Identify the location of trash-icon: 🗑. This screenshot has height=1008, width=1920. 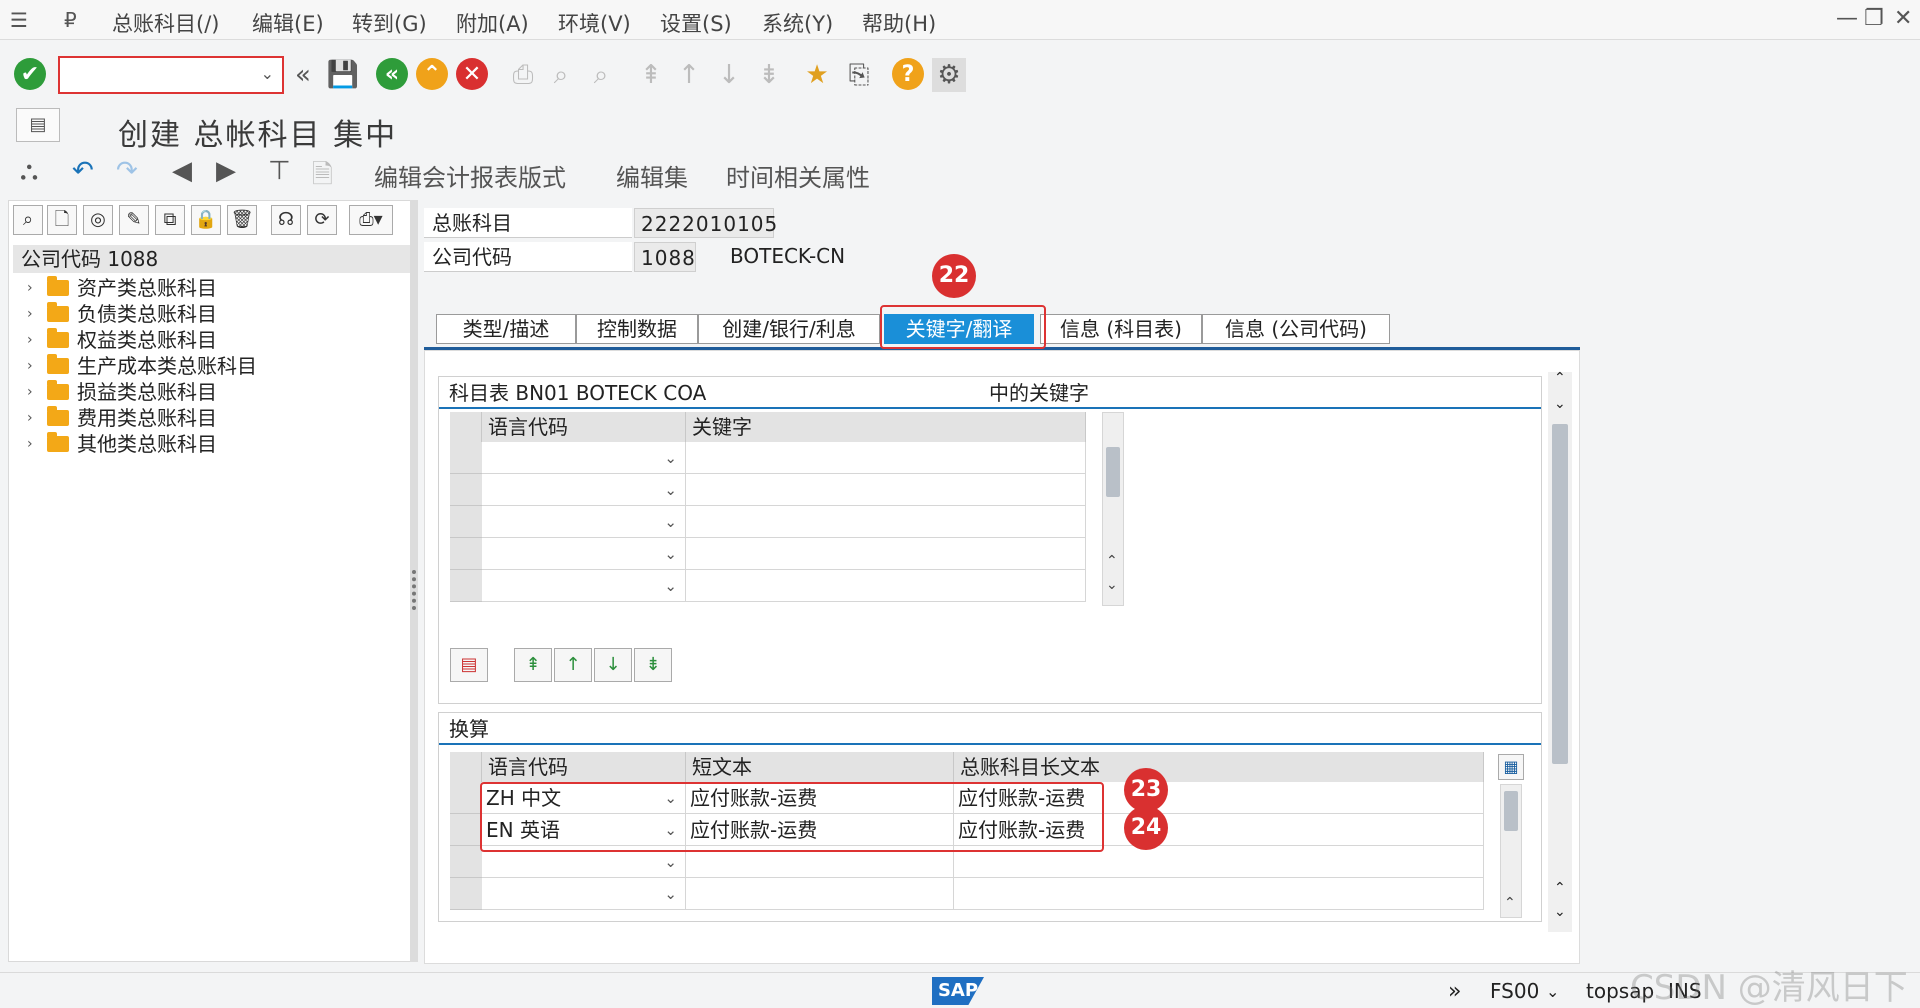
(242, 220).